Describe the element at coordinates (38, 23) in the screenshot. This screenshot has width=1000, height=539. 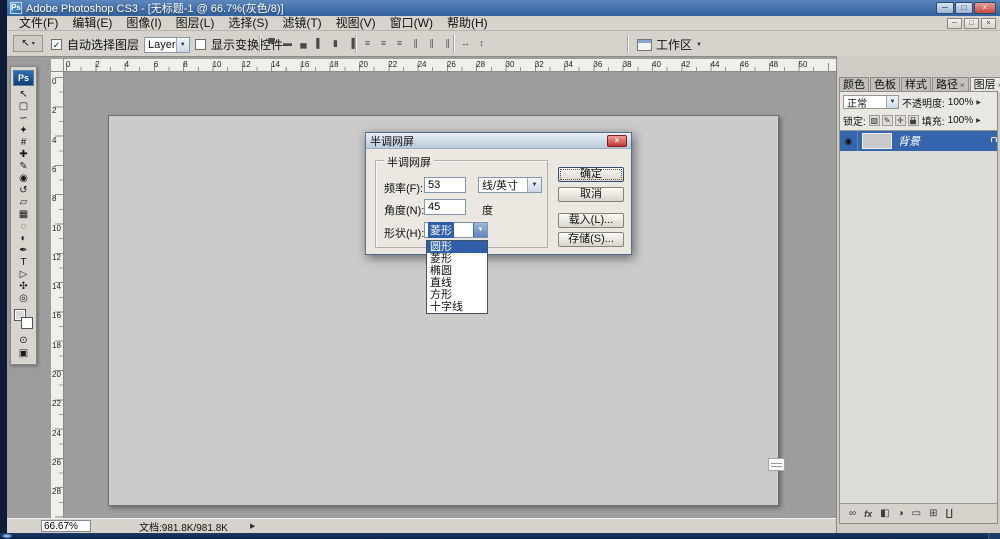
I see `menu-item-file: 文件(F)` at that location.